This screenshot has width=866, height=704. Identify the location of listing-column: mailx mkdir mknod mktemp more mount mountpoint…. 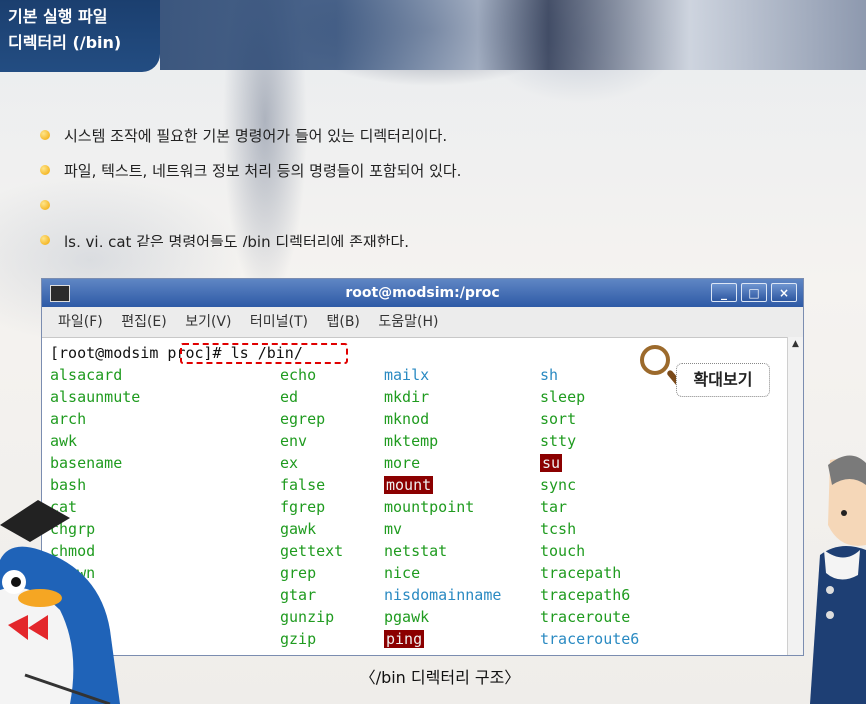
(442, 507).